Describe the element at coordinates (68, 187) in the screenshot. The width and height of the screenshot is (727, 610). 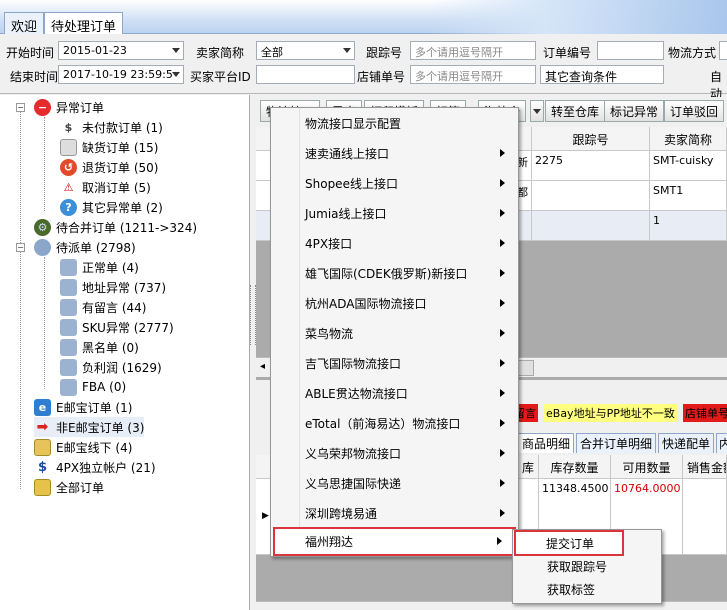
I see `warning-icon: ⚠` at that location.